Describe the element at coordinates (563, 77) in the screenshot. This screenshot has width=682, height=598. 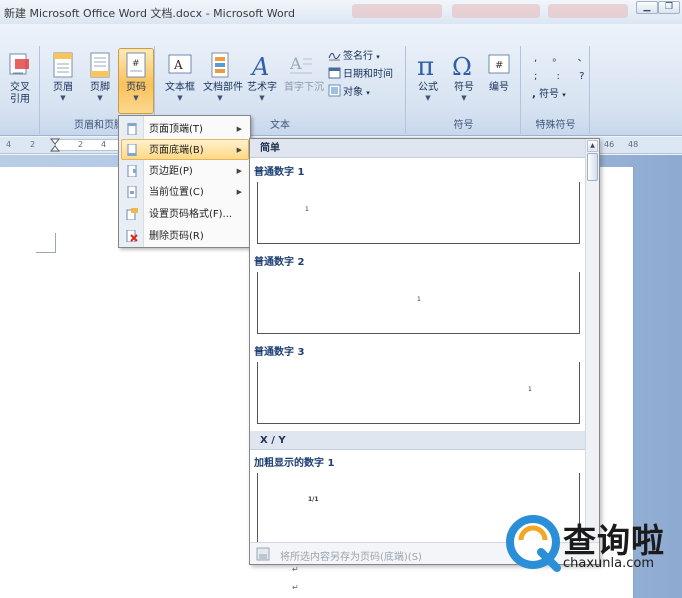
I see `special-glyphs-row-2: ; : ?` at that location.